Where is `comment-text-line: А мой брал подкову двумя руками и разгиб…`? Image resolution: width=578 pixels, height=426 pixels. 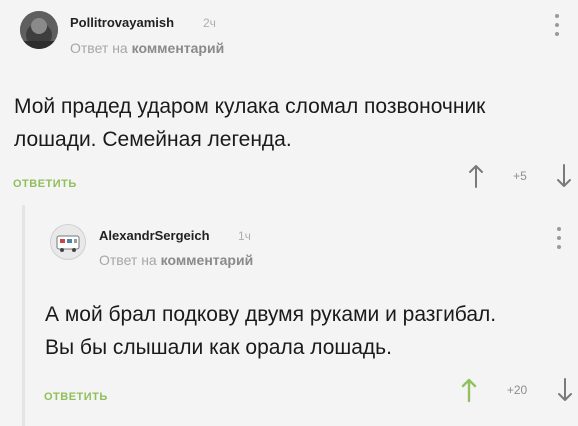 comment-text-line: А мой брал подкову двумя руками и разгиб… is located at coordinates (271, 314).